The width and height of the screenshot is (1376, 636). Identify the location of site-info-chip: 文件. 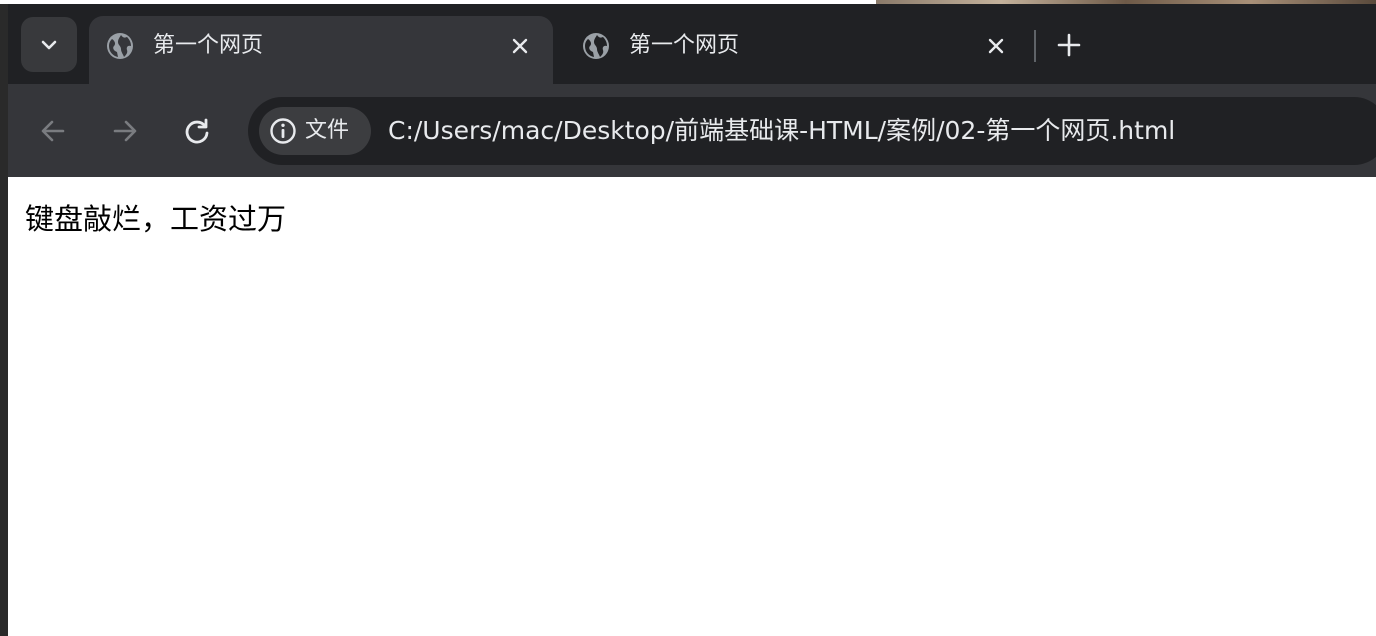
(315, 131).